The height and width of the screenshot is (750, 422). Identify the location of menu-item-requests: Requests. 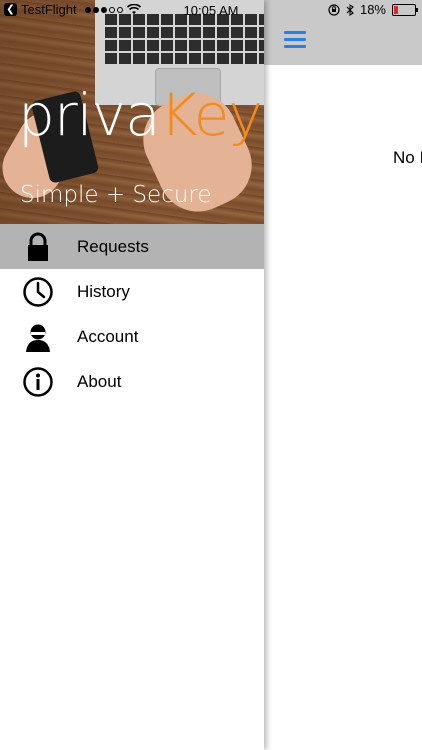
(132, 246).